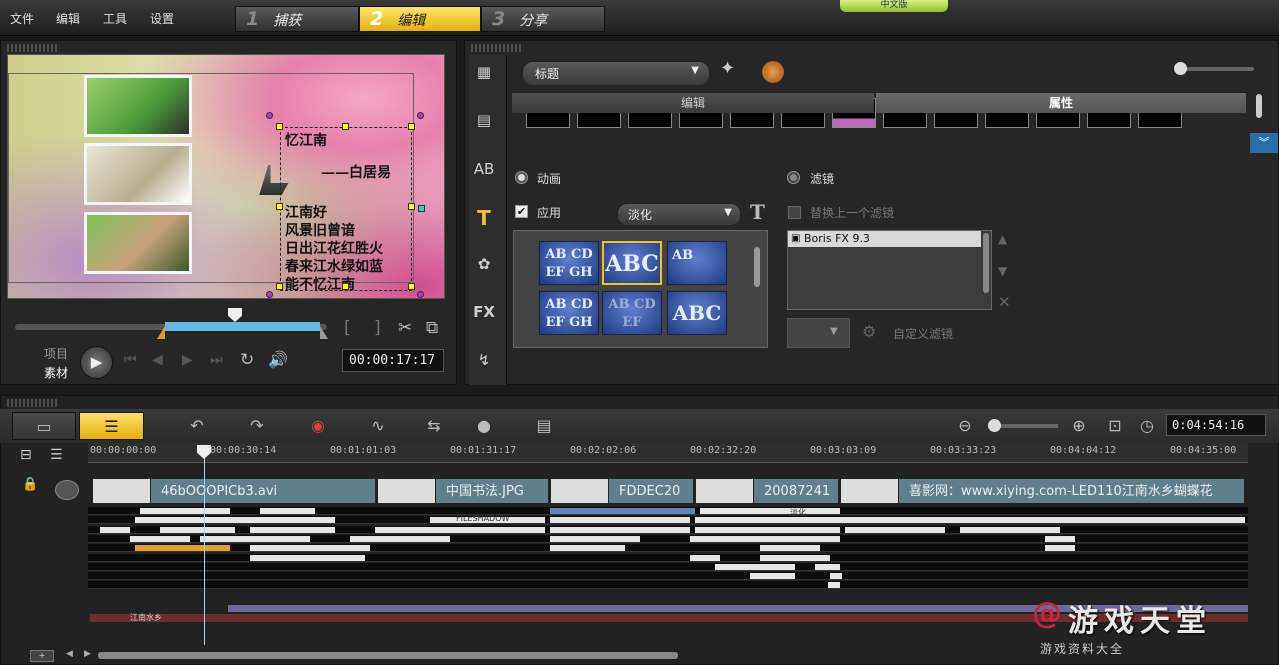 This screenshot has width=1279, height=665. What do you see at coordinates (257, 426) in the screenshot?
I see `redo-icon: ↷` at bounding box center [257, 426].